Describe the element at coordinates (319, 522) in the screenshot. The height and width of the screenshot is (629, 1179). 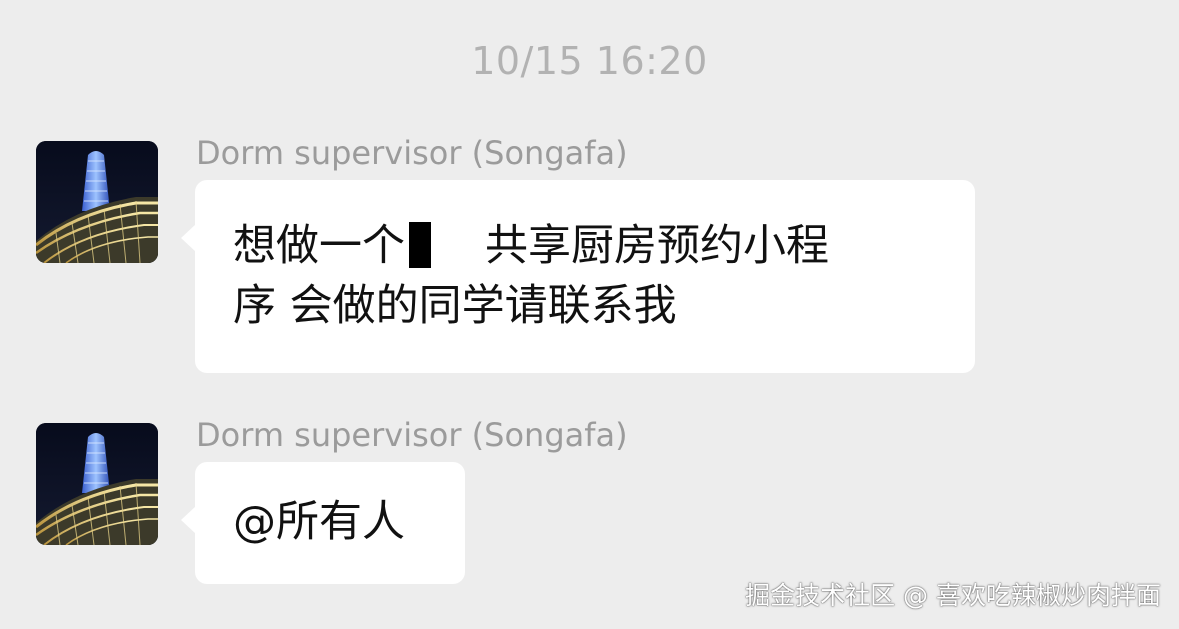
I see `message-text: @所有人` at that location.